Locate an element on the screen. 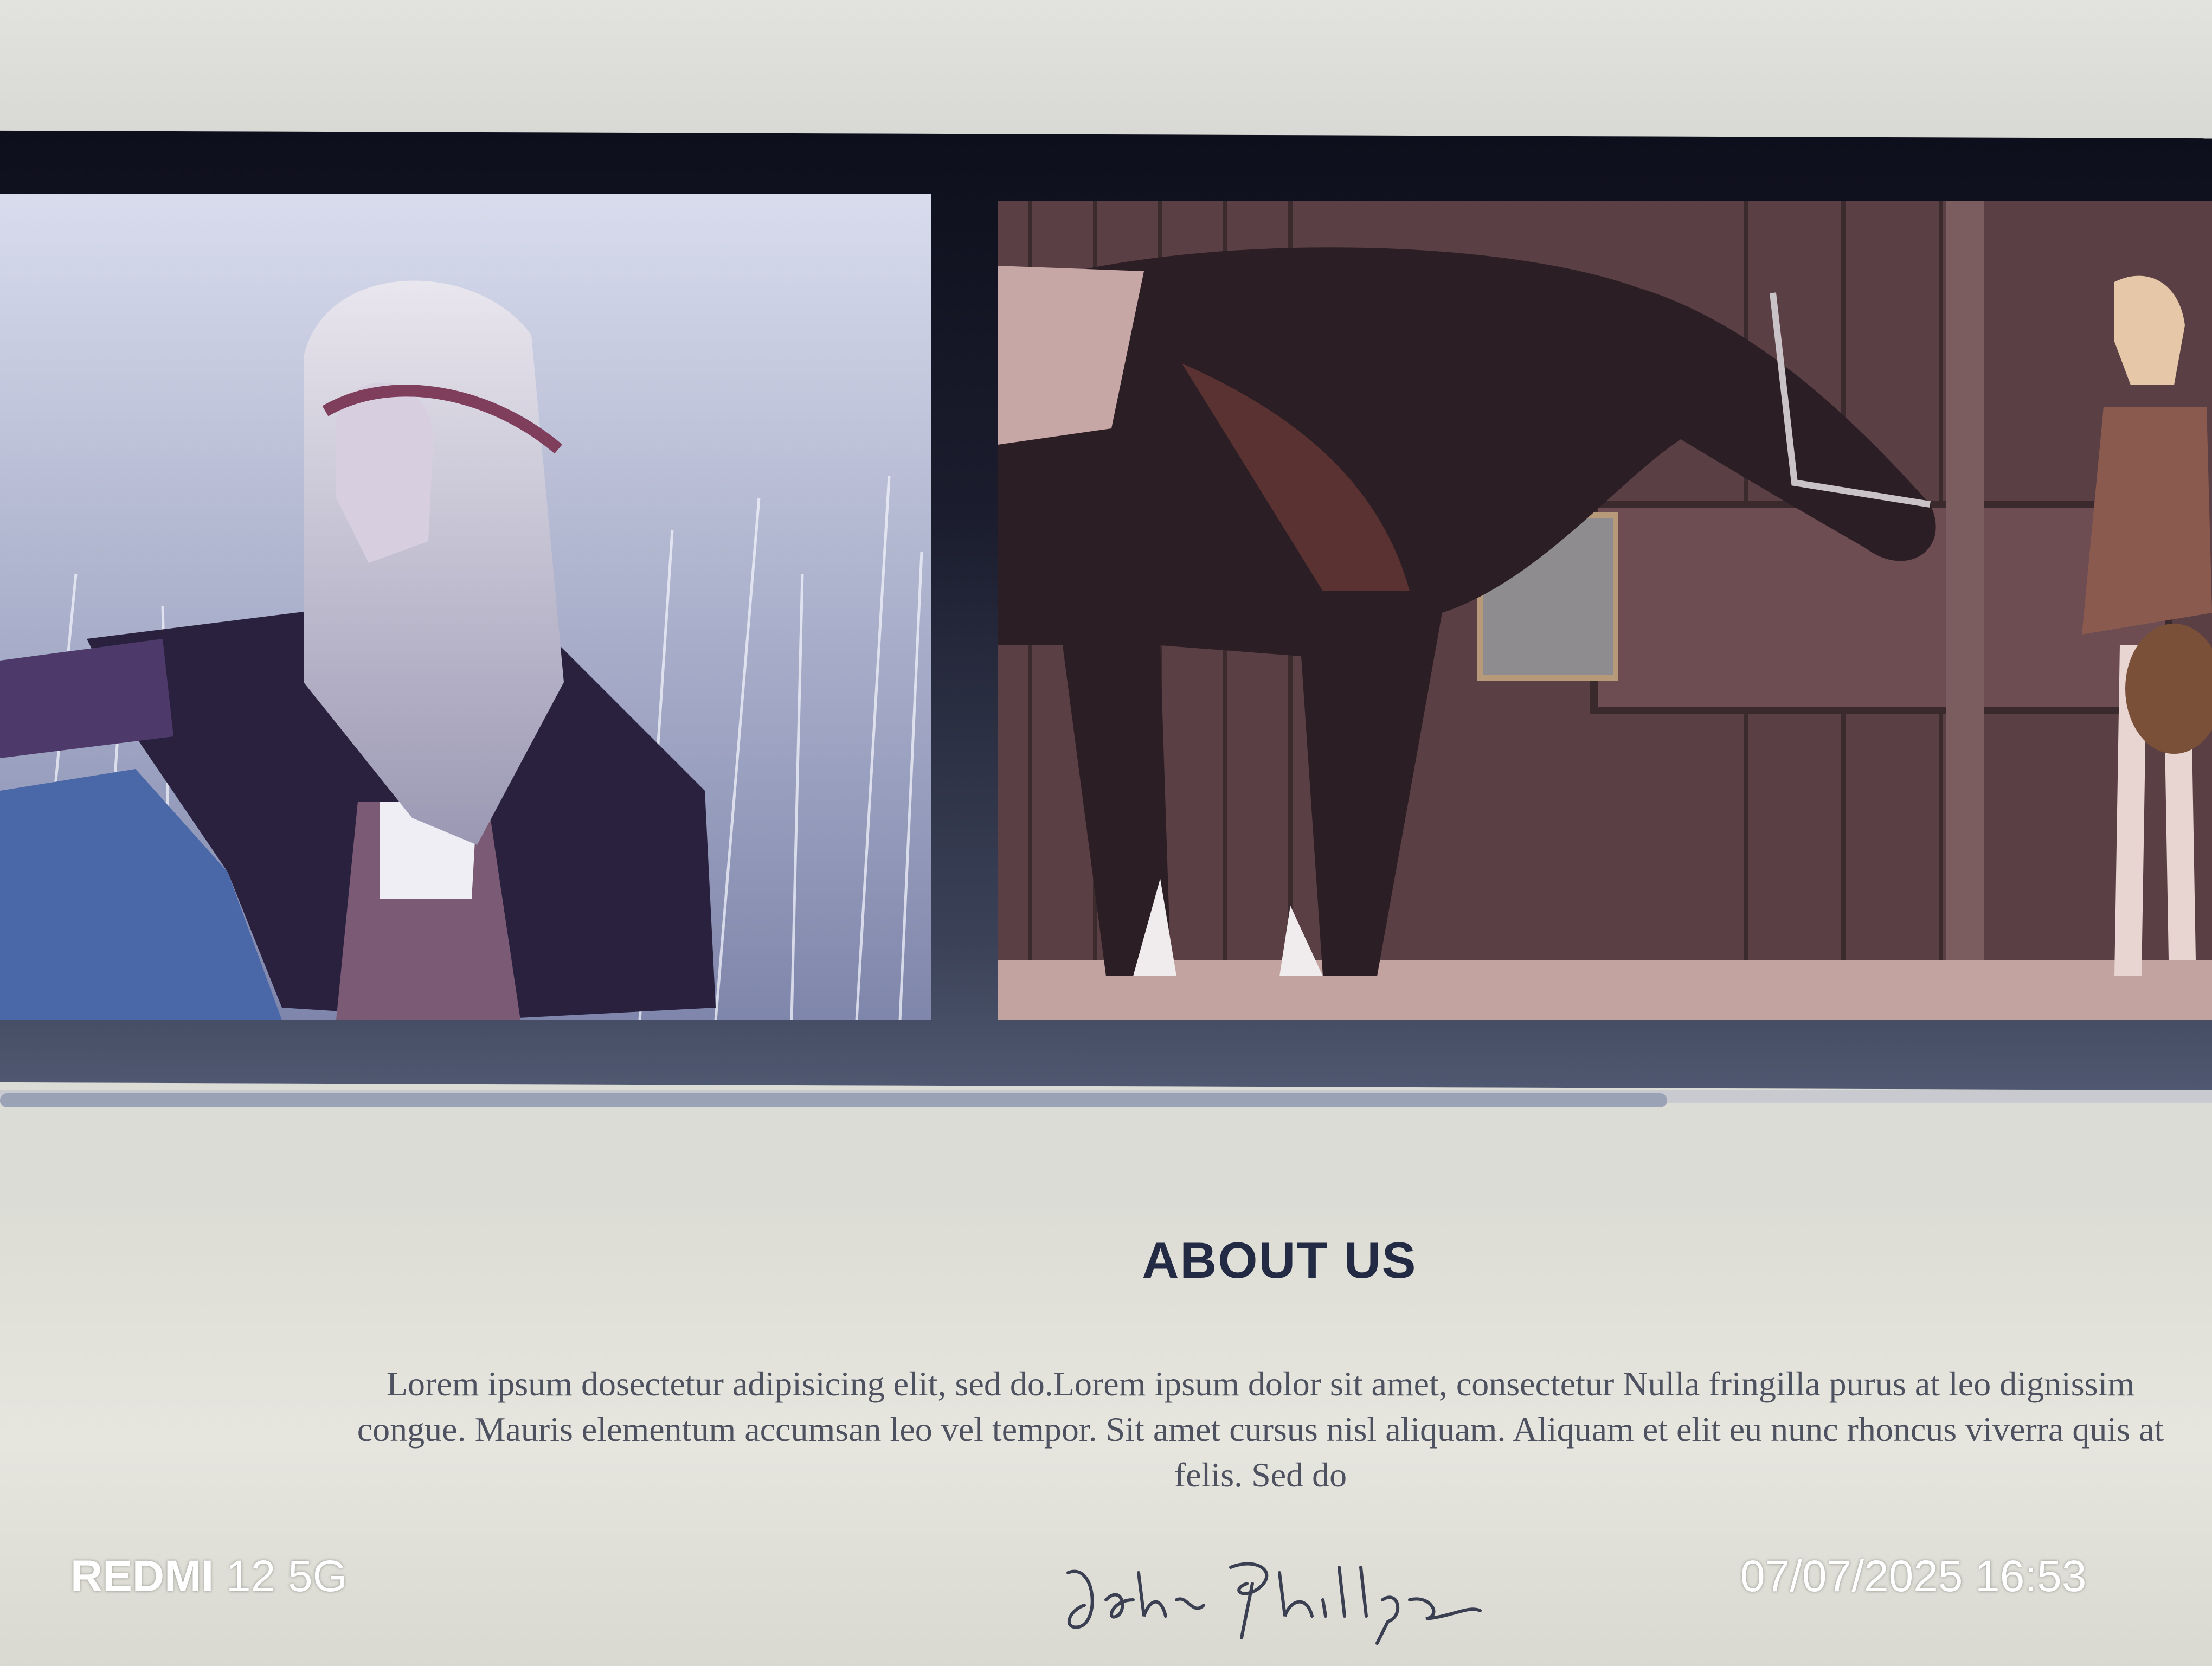 This screenshot has width=2212, height=1666. screen-top-area is located at coordinates (1106, 69).